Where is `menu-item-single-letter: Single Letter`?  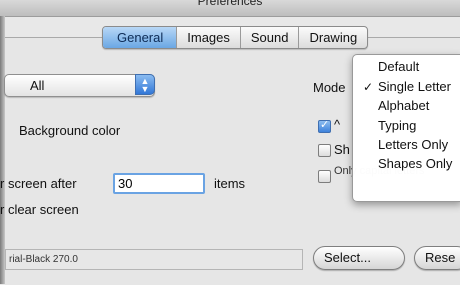
menu-item-single-letter: Single Letter is located at coordinates (414, 86).